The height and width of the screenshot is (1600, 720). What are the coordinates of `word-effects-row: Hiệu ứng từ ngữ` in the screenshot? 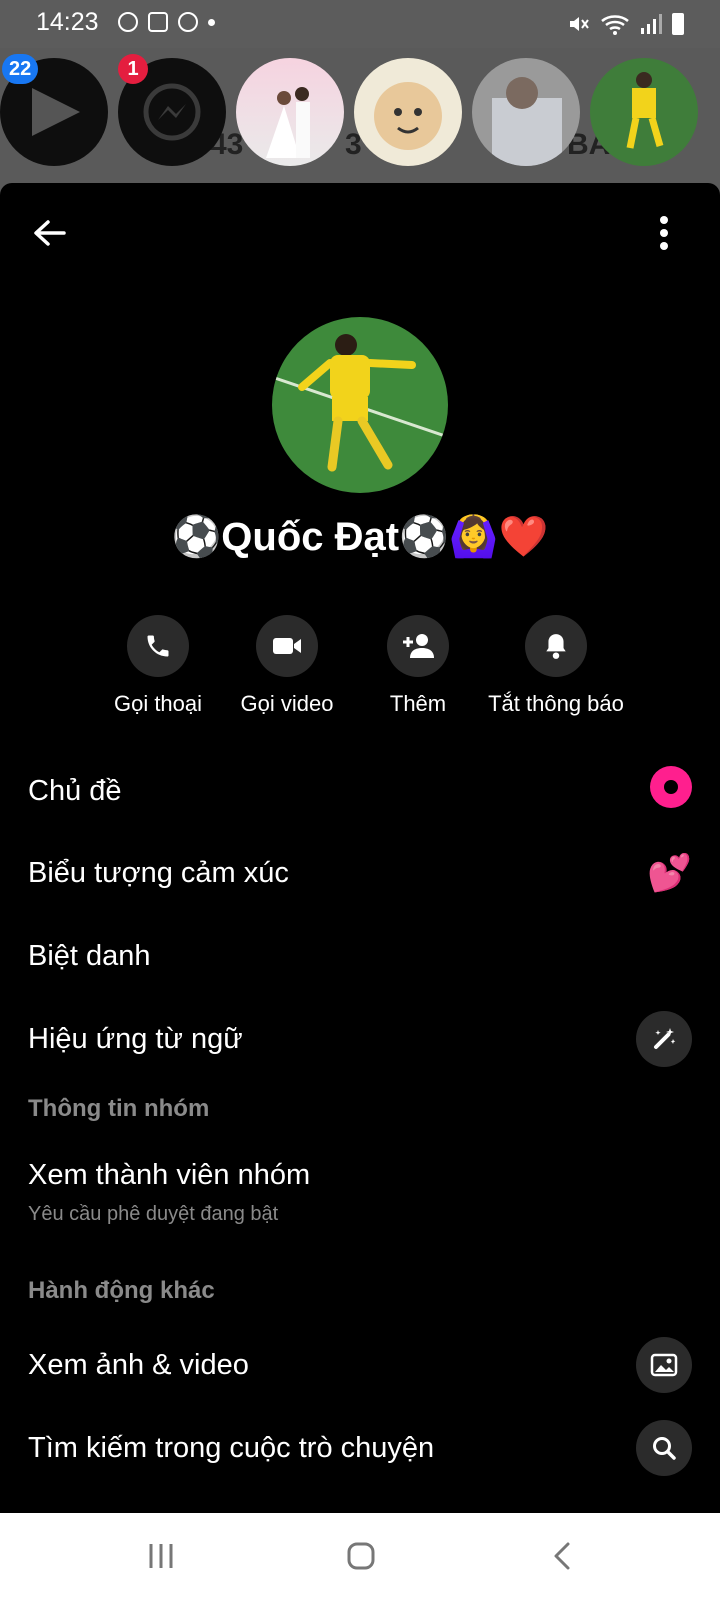 It's located at (360, 1039).